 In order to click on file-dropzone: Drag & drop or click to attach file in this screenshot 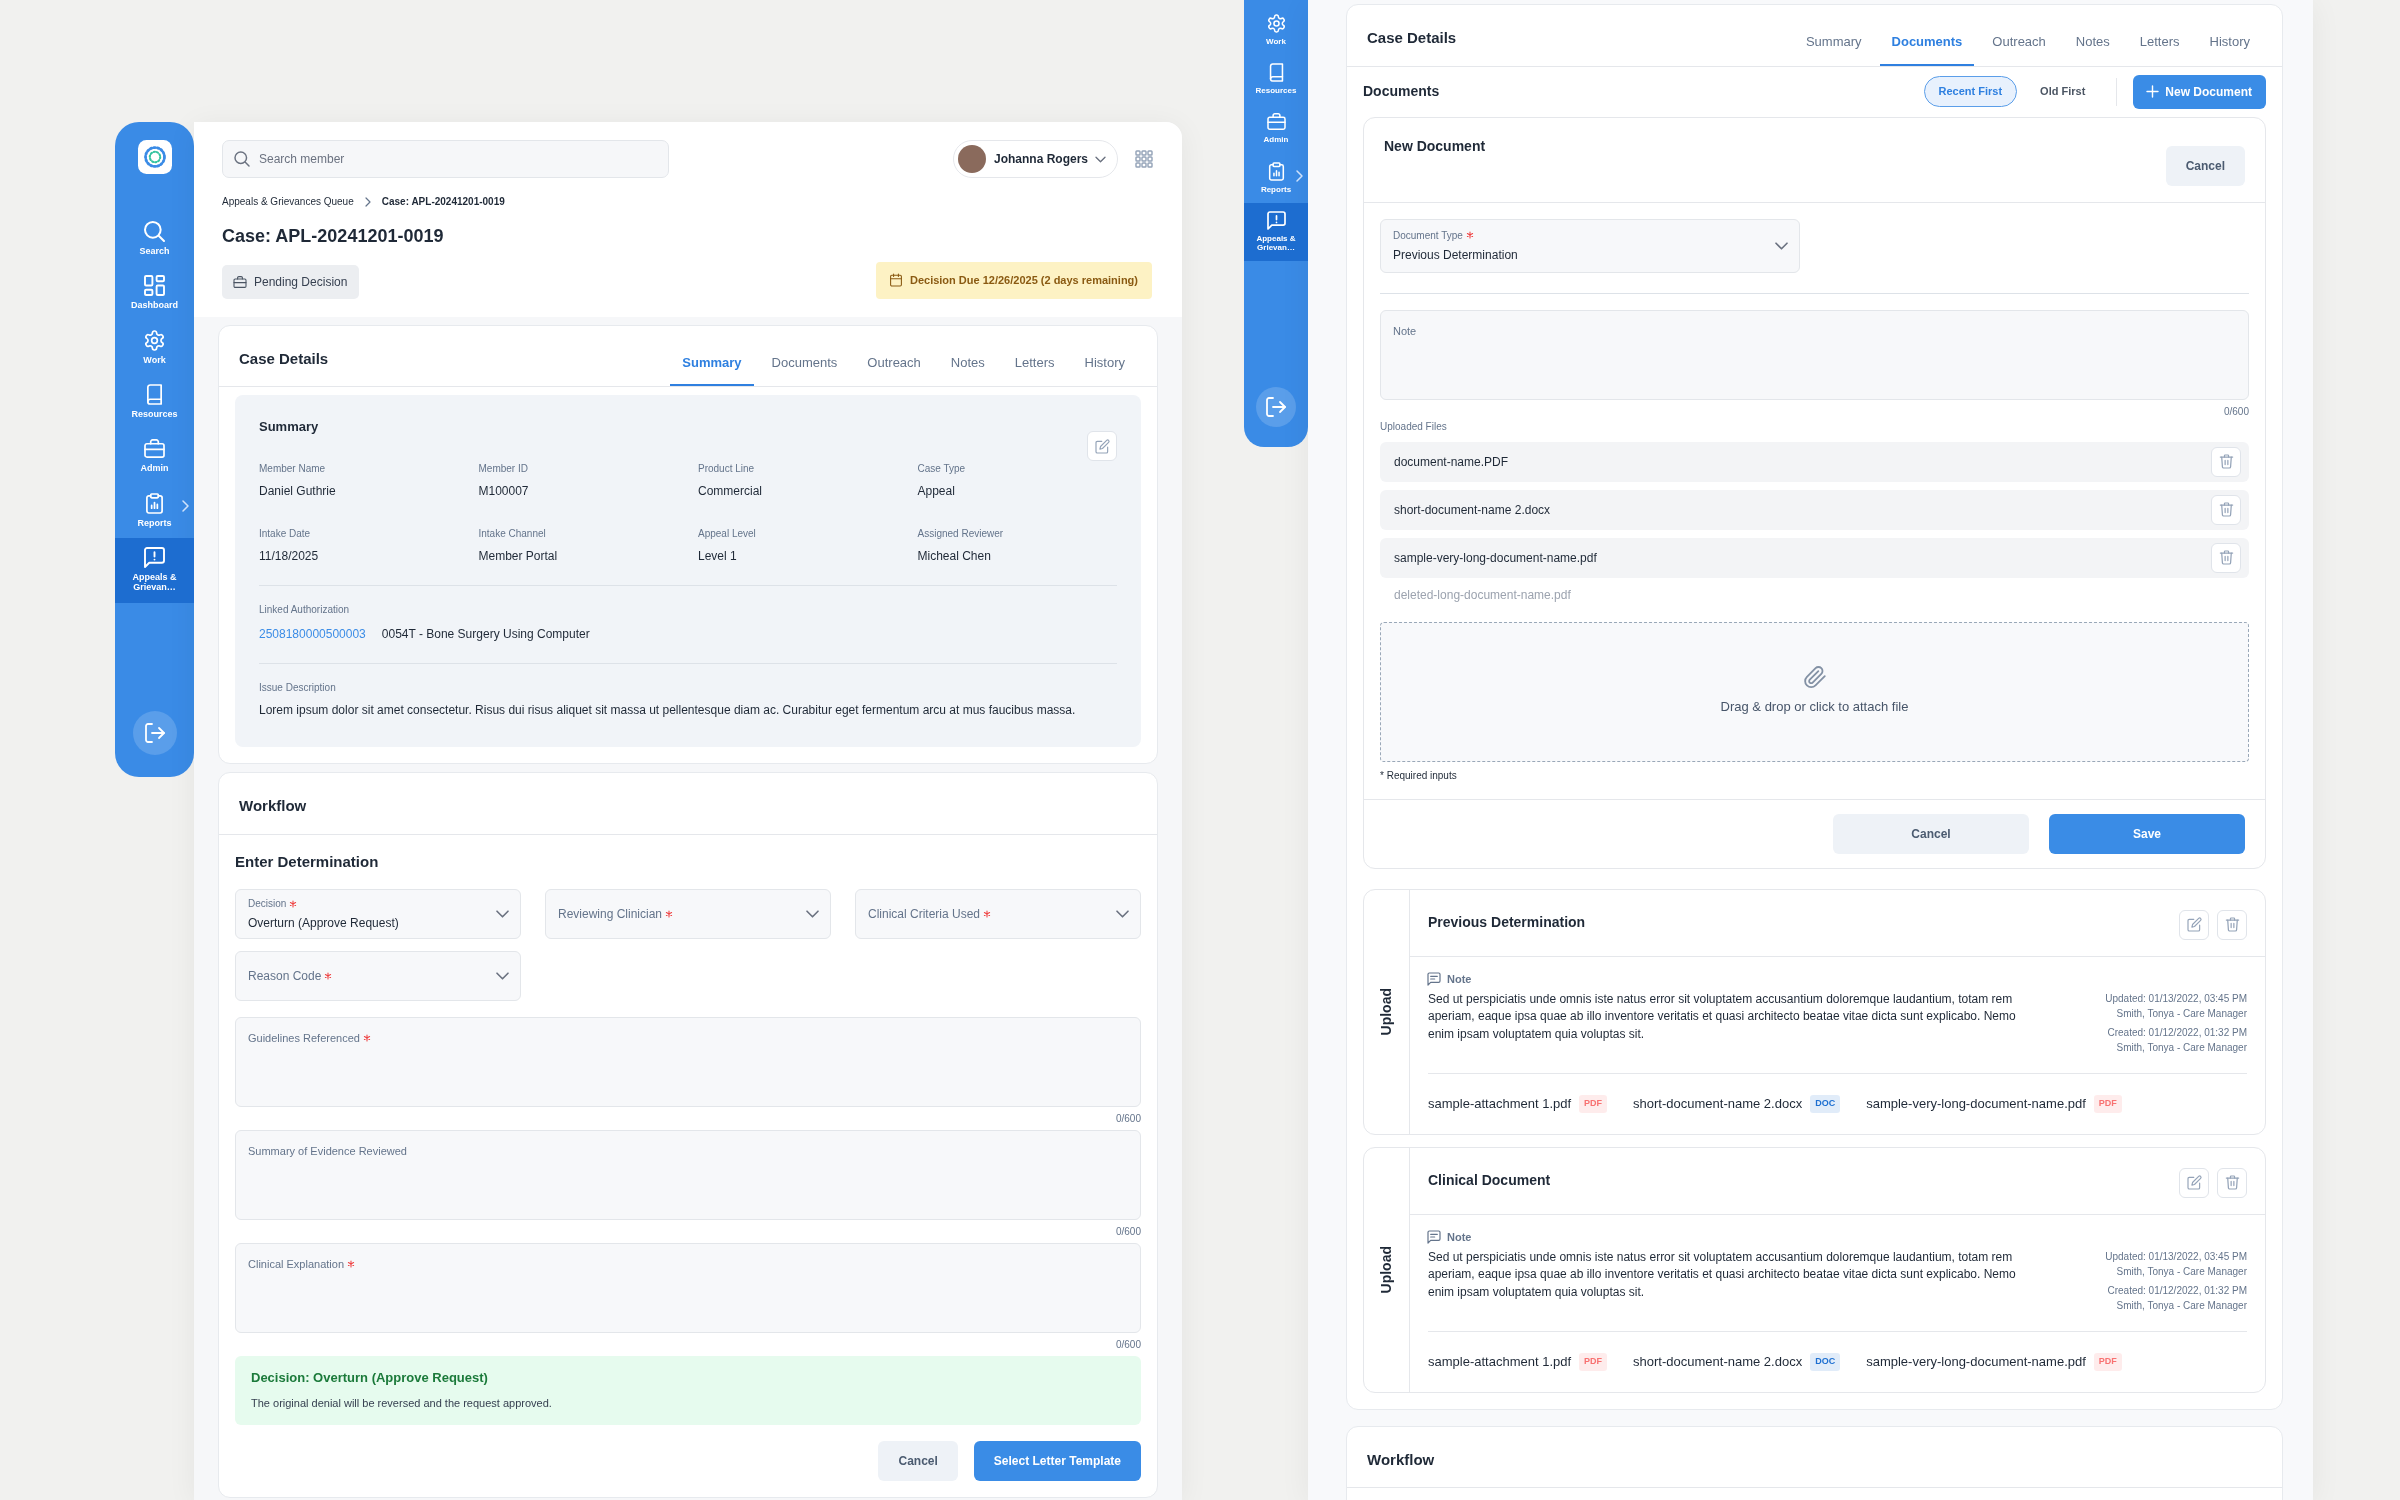, I will do `click(1814, 691)`.